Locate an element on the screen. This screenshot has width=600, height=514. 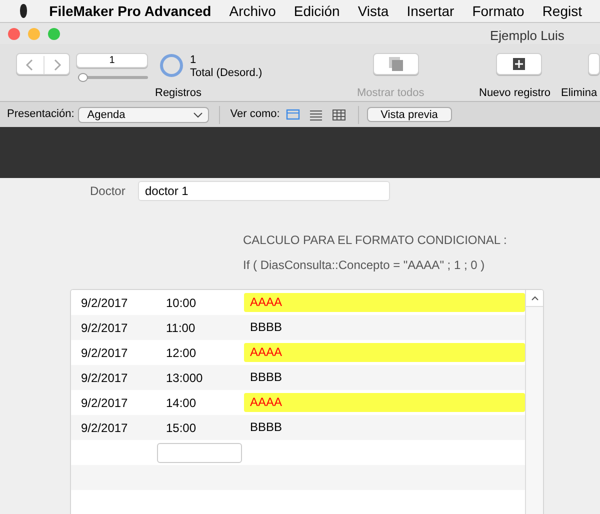
pie-chart-icon is located at coordinates (171, 65).